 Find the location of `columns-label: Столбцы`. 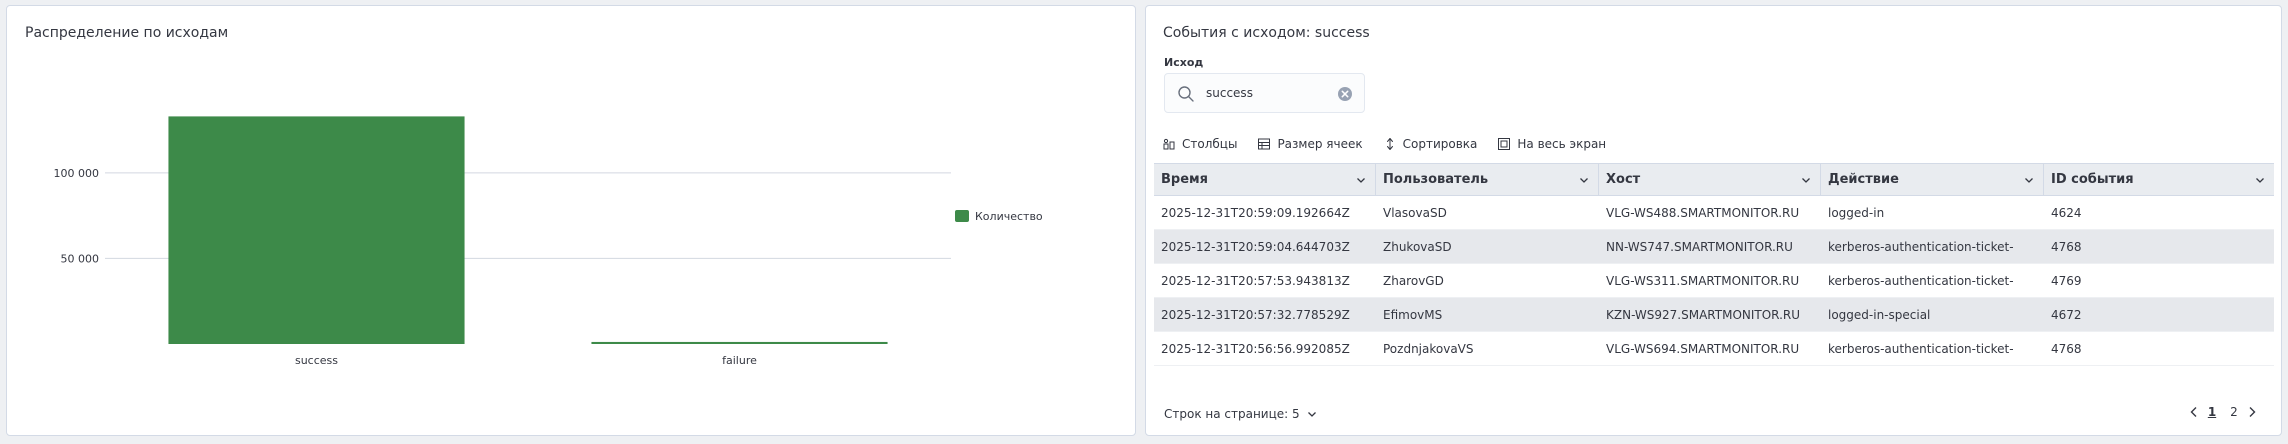

columns-label: Столбцы is located at coordinates (1210, 144).